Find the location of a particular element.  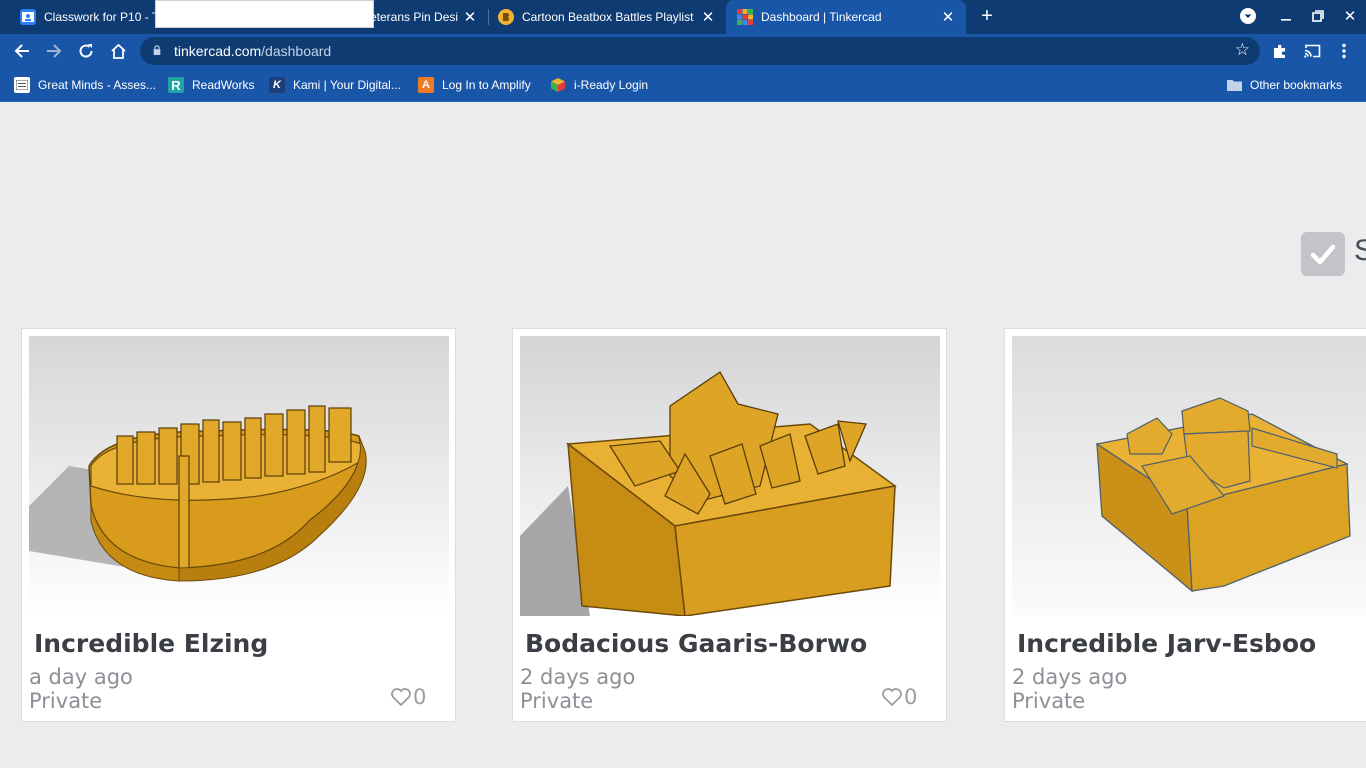

minimize-icon is located at coordinates (1286, 20).